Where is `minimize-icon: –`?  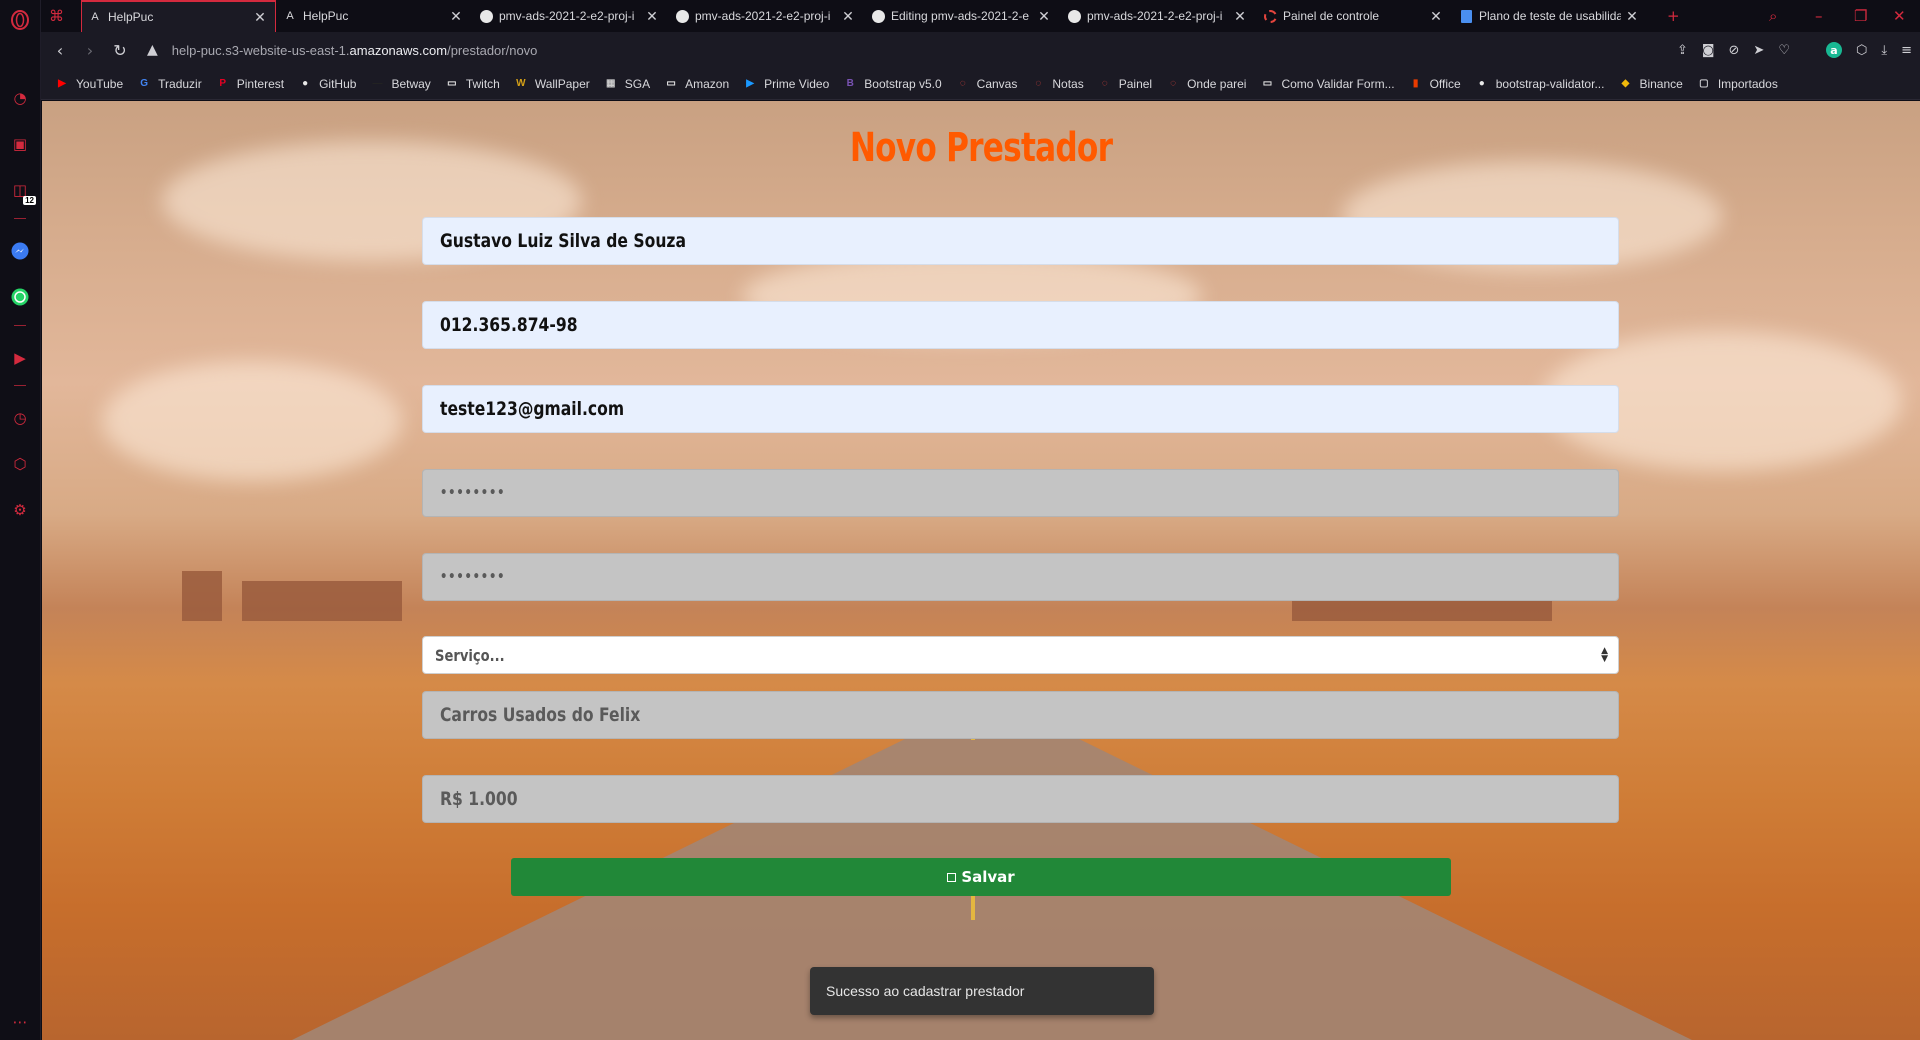 minimize-icon: – is located at coordinates (1819, 16).